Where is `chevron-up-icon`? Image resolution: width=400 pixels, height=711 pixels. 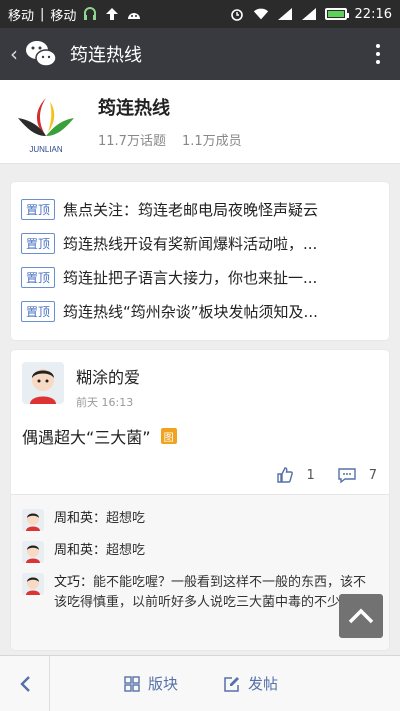
chevron-up-icon is located at coordinates (361, 616).